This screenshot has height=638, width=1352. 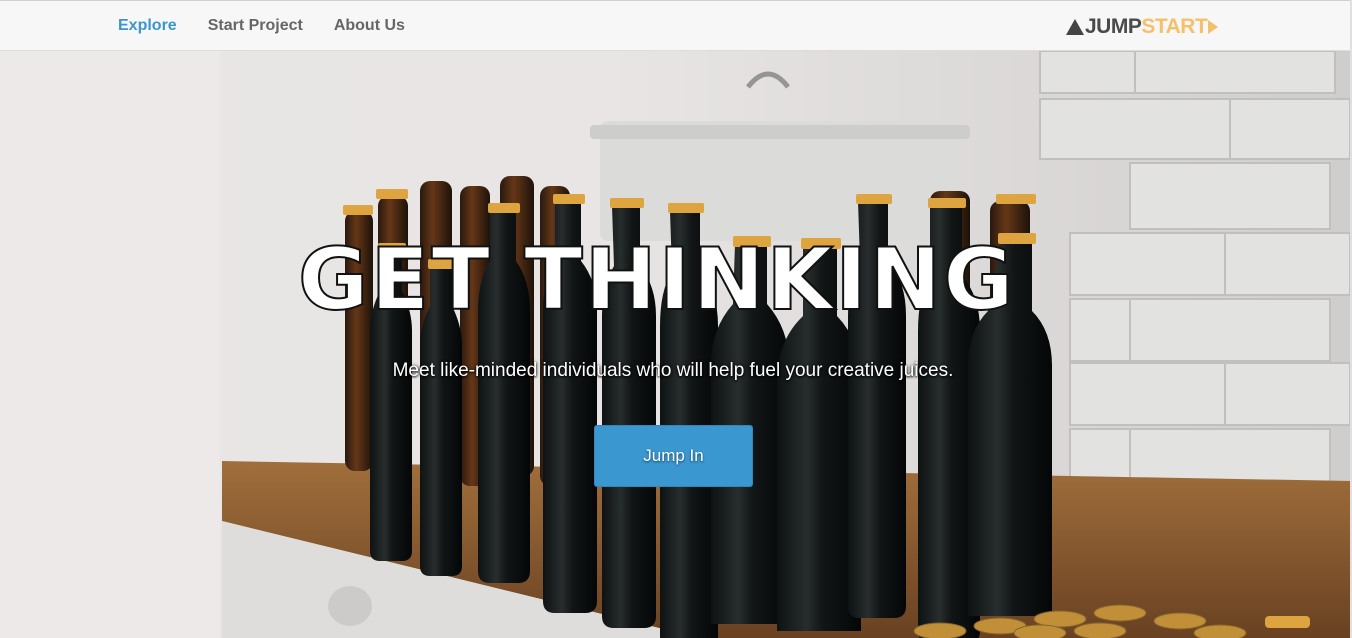 What do you see at coordinates (147, 26) in the screenshot?
I see `nav-link-explore: Explore` at bounding box center [147, 26].